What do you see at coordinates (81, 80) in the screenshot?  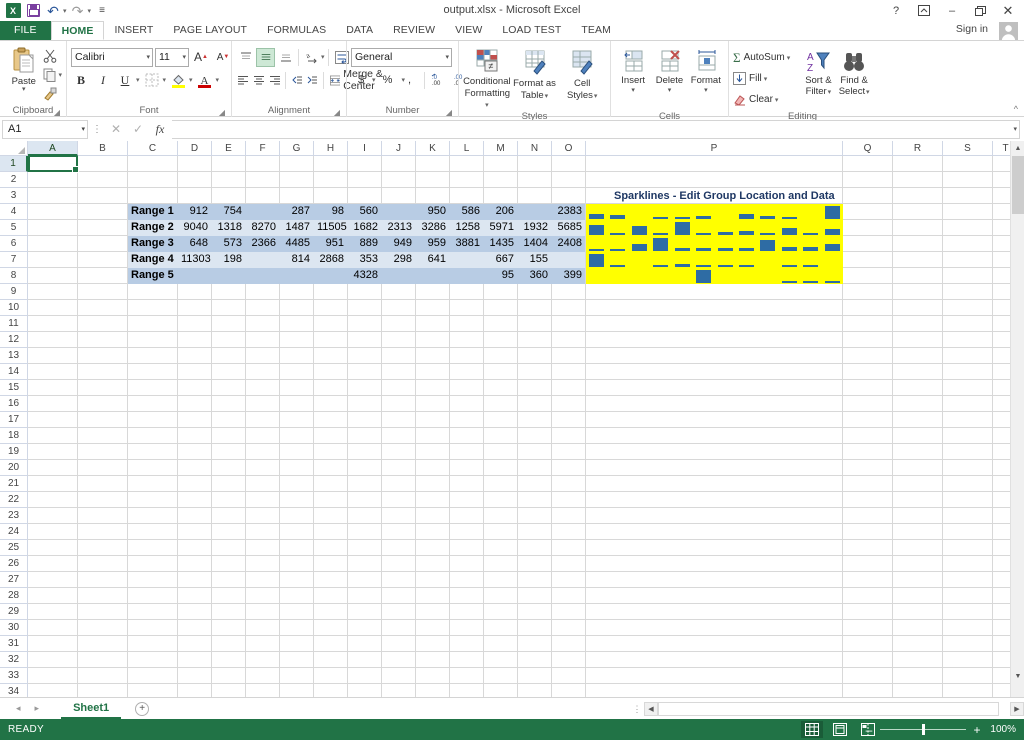 I see `bold-button: B` at bounding box center [81, 80].